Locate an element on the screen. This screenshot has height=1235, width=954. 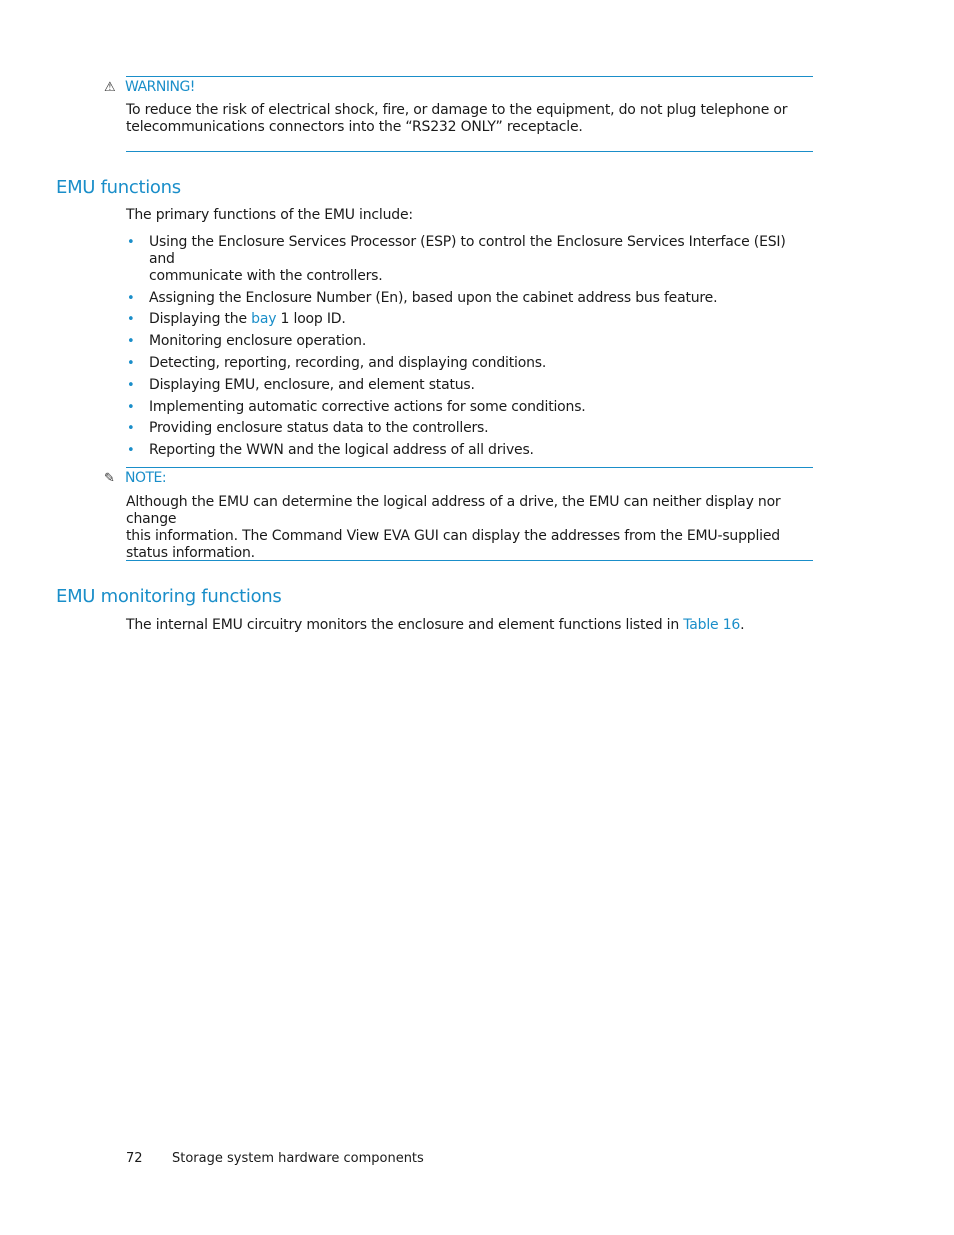
warning-triangle-icon: ⚠ is located at coordinates (110, 87).